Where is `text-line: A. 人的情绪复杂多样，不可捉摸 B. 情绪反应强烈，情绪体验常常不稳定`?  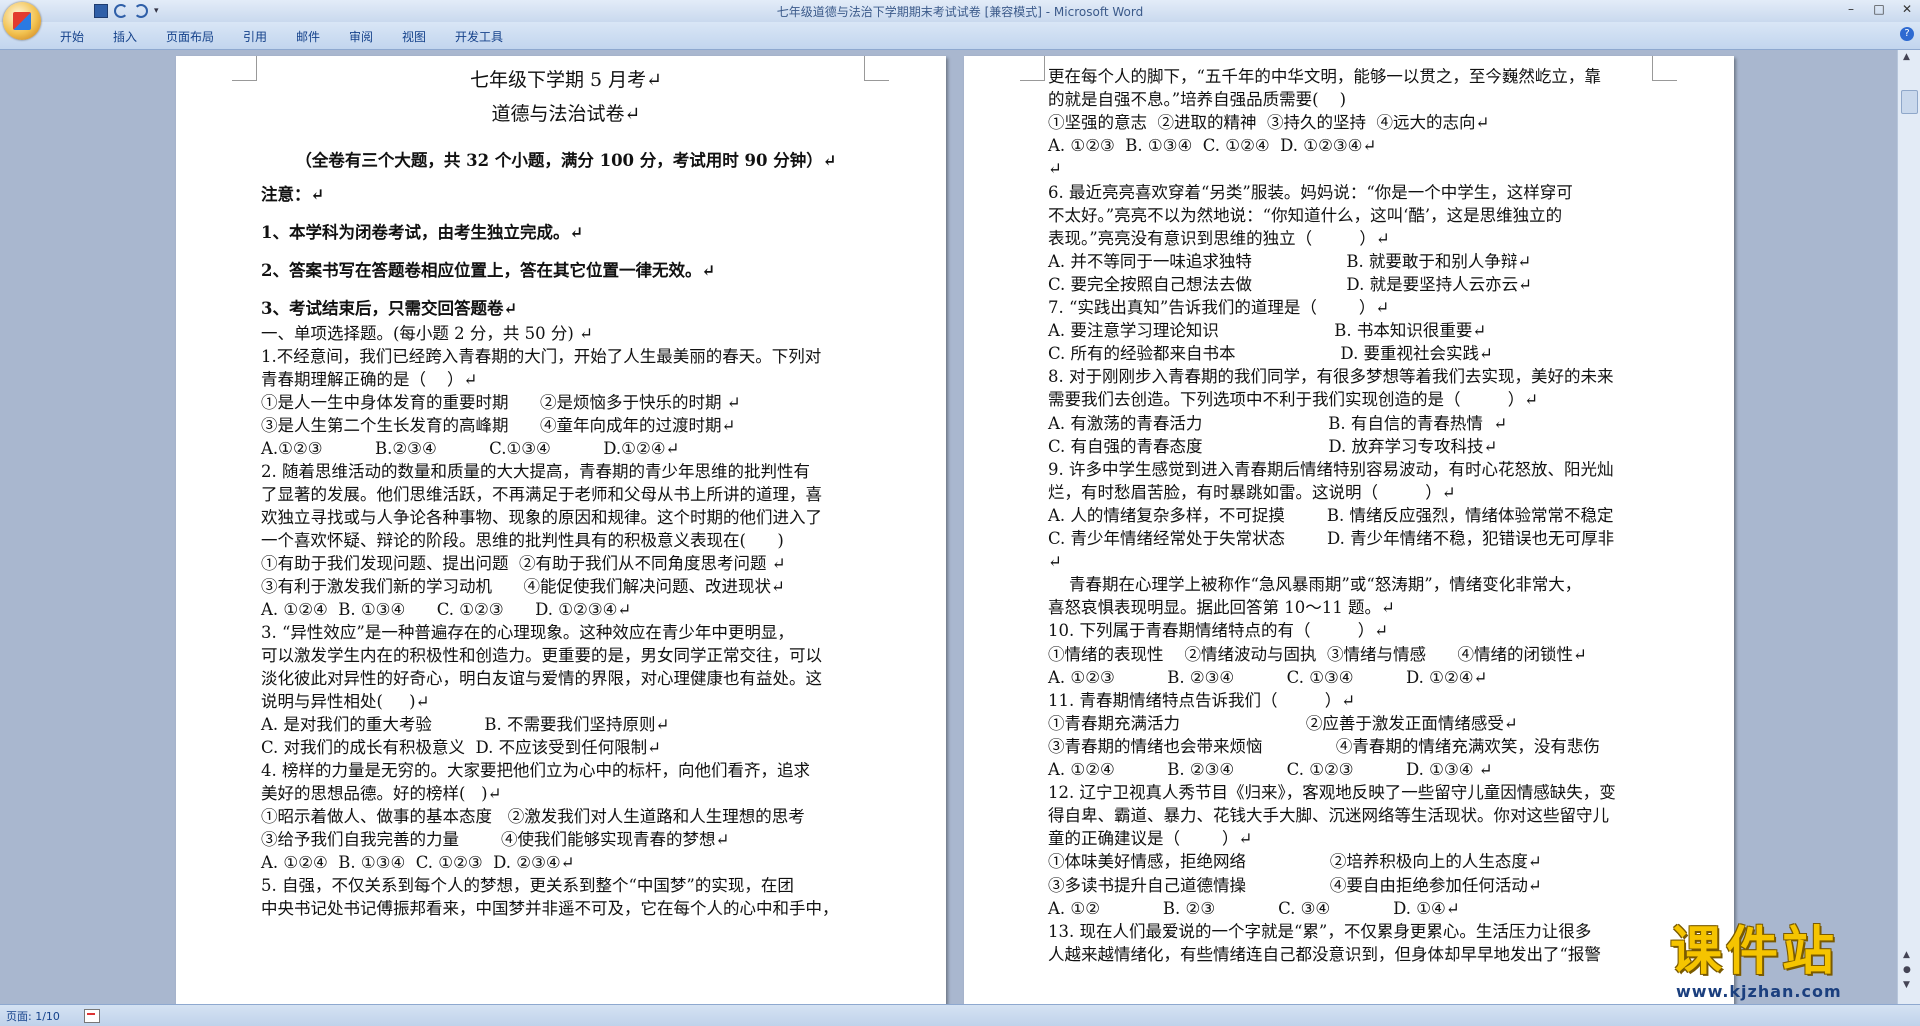
text-line: A. 人的情绪复杂多样，不可捉摸 B. 情绪反应强烈，情绪体验常常不稳定 is located at coordinates (1331, 515).